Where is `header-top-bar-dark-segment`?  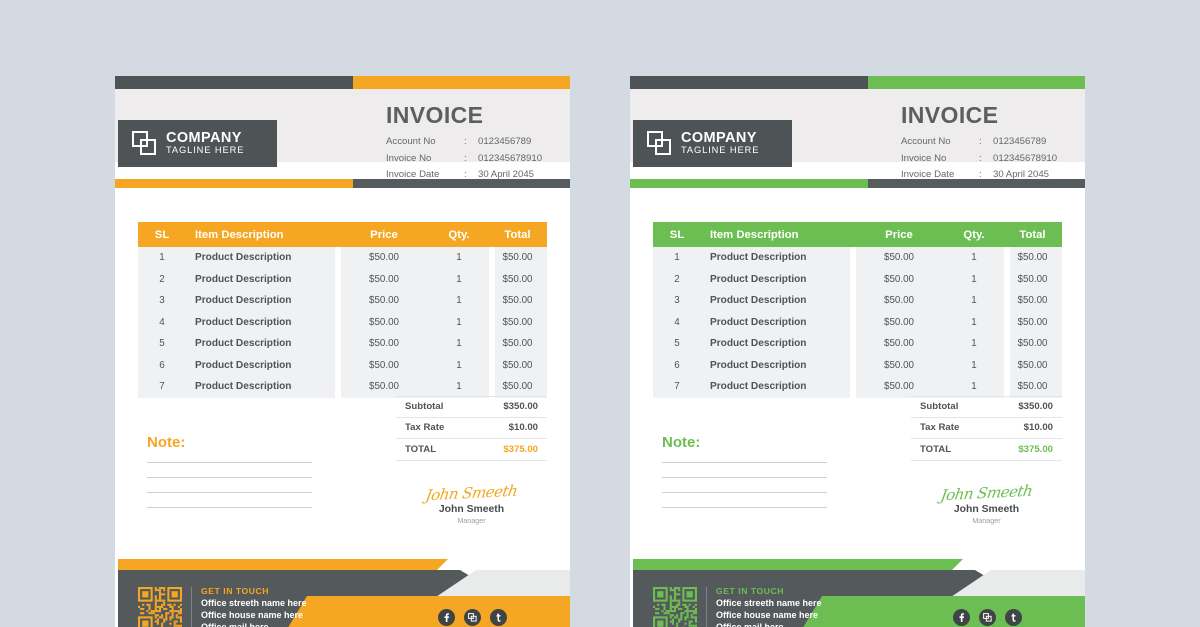 header-top-bar-dark-segment is located at coordinates (749, 82).